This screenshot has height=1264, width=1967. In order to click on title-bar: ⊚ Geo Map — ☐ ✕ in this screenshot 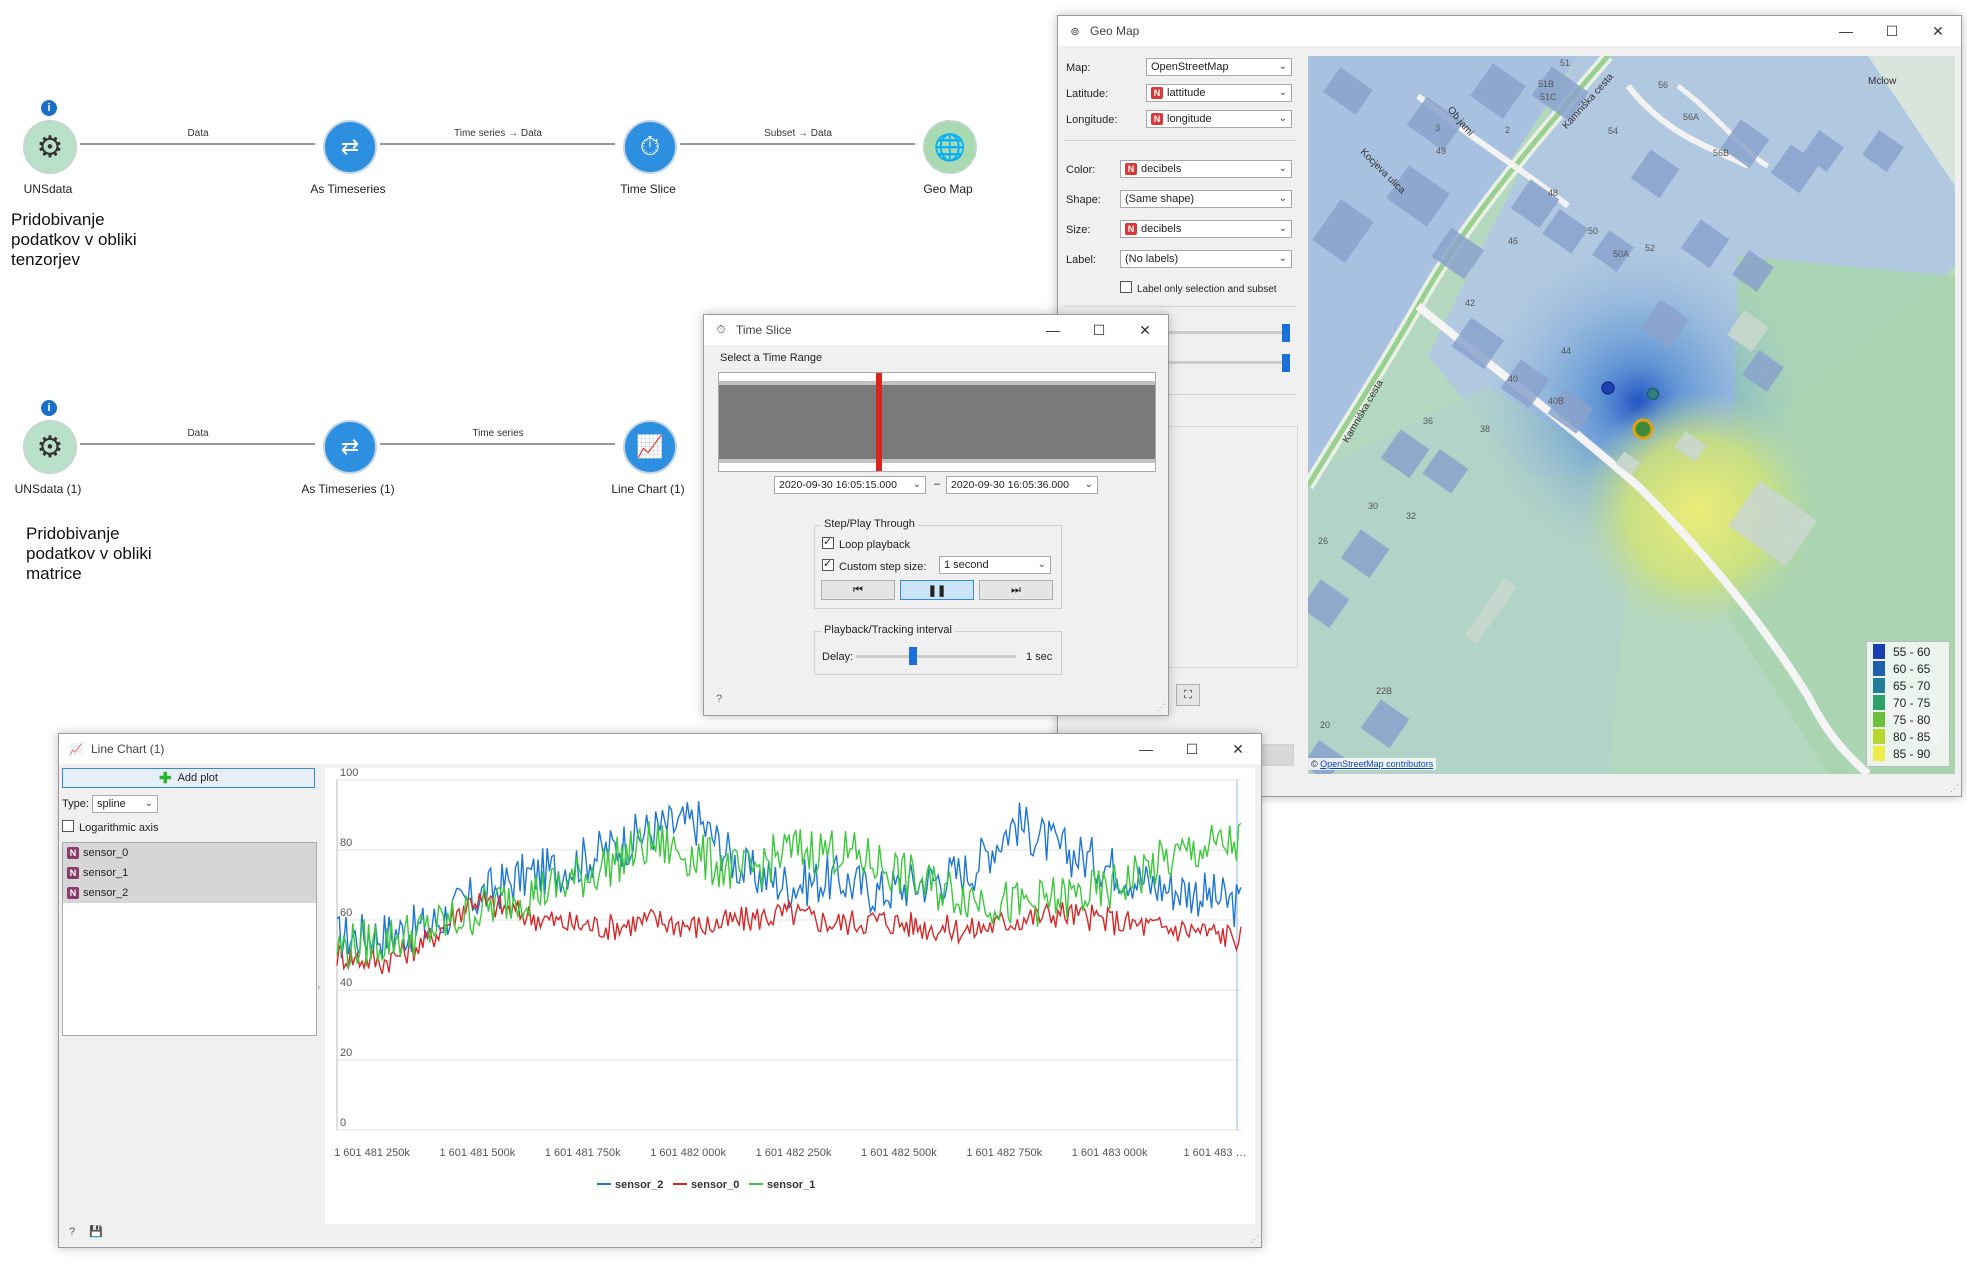, I will do `click(1509, 31)`.